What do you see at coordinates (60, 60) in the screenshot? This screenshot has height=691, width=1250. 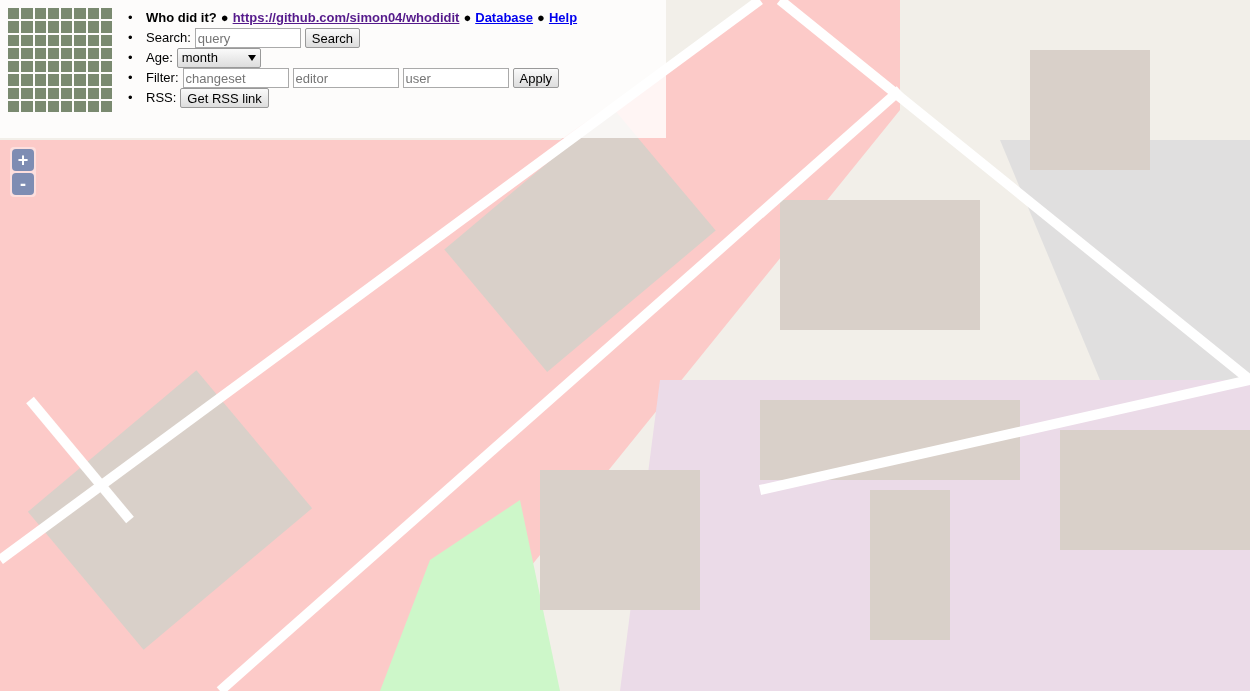 I see `logo-icon` at bounding box center [60, 60].